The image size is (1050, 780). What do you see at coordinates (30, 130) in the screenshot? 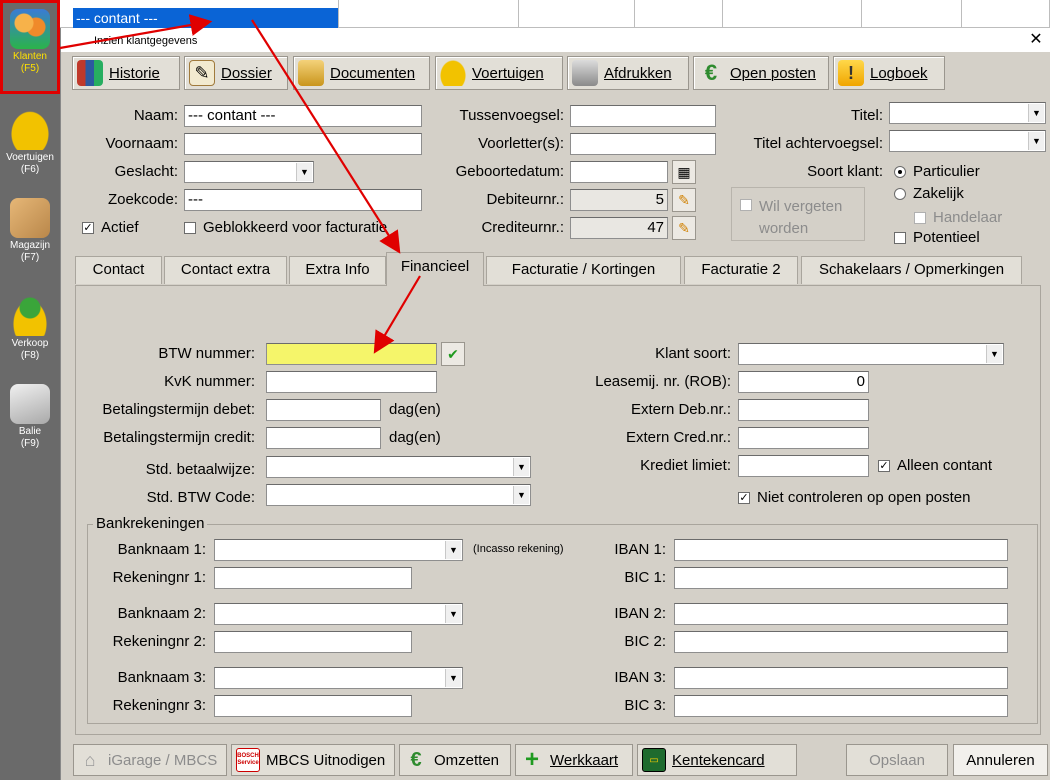
I see `car-icon` at bounding box center [30, 130].